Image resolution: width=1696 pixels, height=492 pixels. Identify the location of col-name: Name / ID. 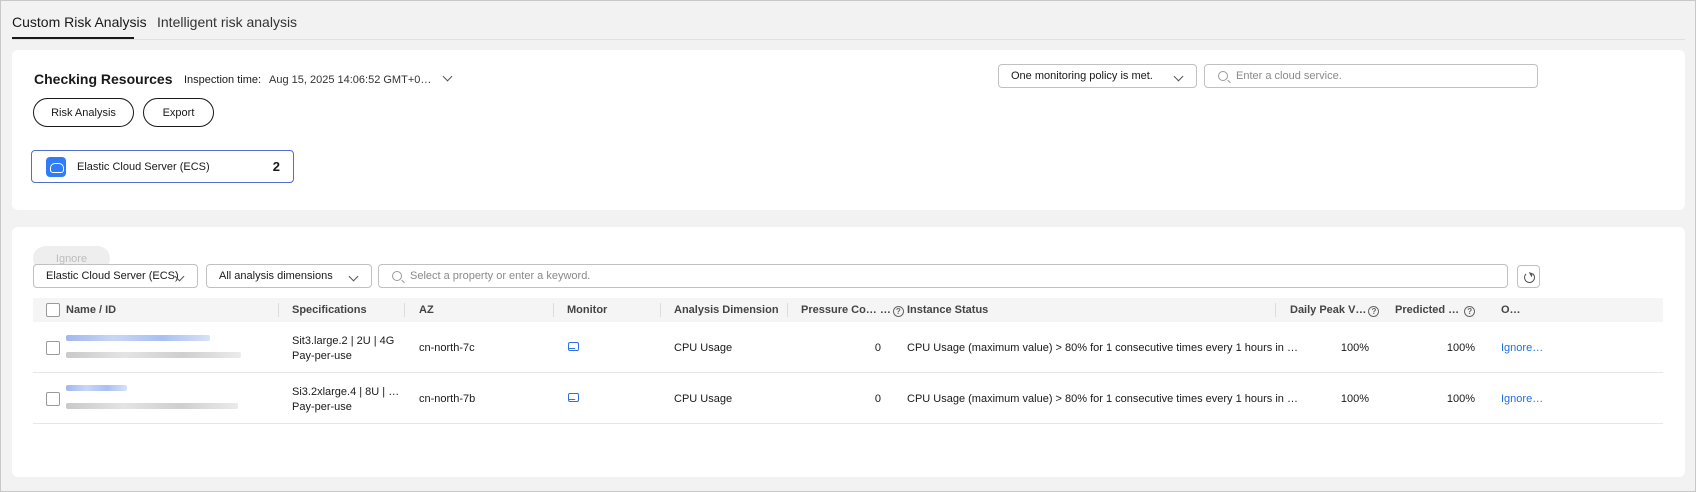
(91, 310).